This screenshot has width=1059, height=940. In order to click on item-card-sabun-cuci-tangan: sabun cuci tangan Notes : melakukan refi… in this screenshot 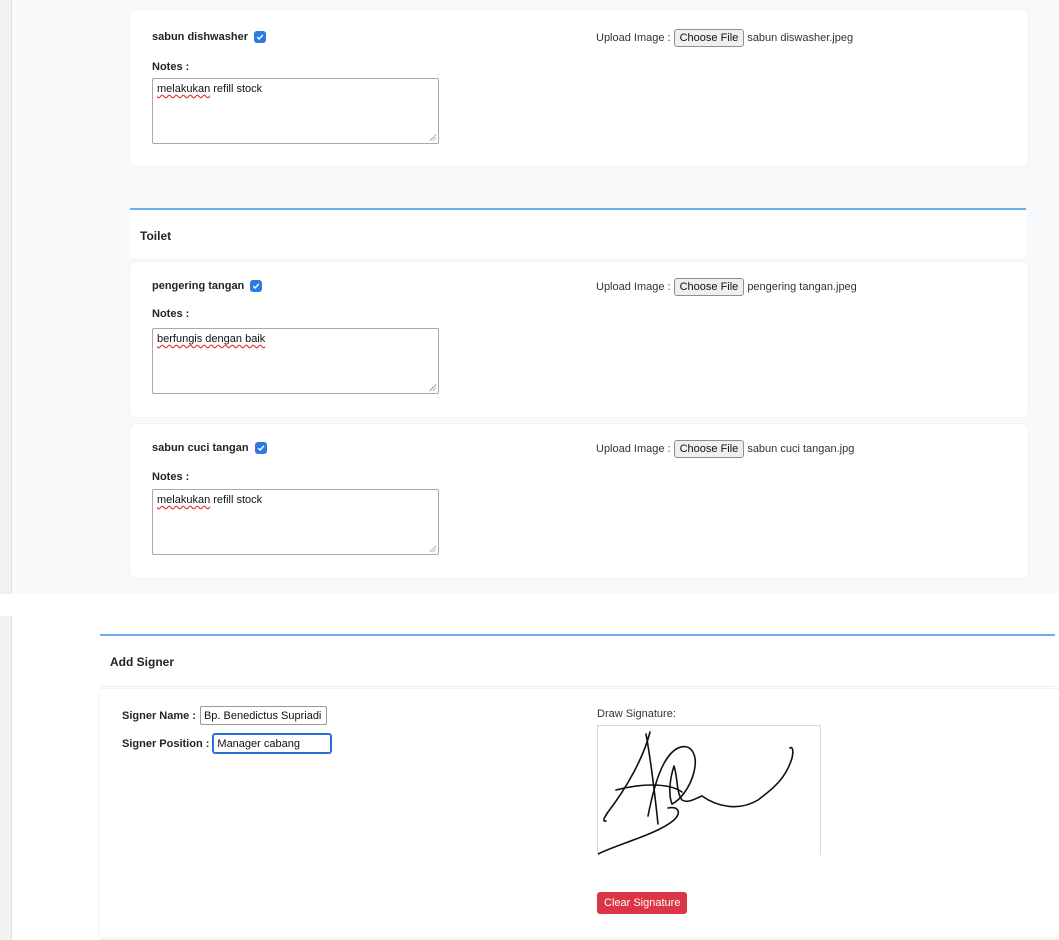, I will do `click(579, 501)`.